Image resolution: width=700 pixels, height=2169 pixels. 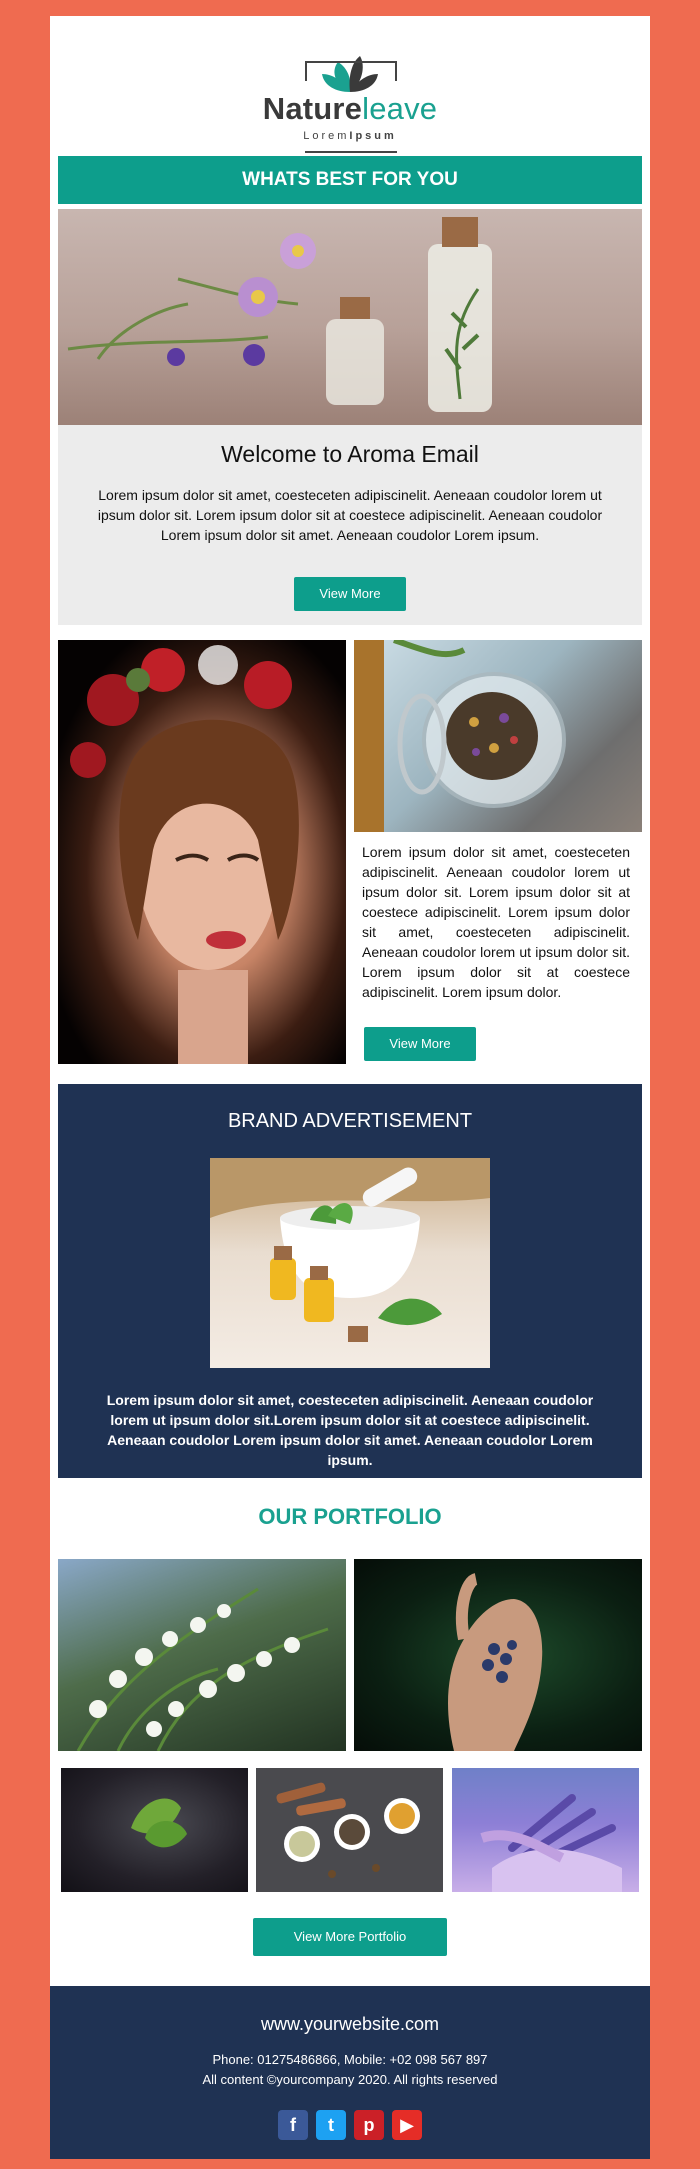 I want to click on spices-illustration, so click(x=348, y=1830).